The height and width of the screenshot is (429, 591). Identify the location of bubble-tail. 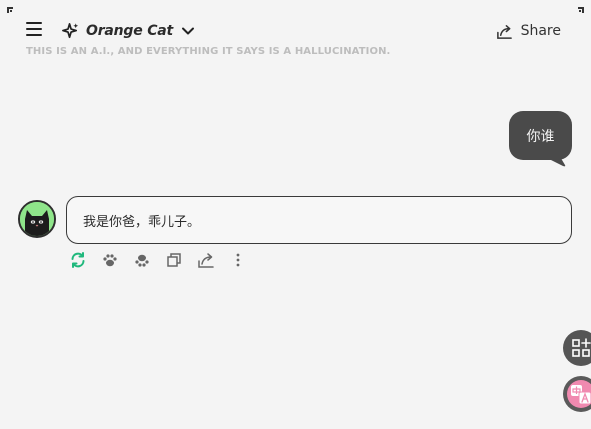
(555, 161).